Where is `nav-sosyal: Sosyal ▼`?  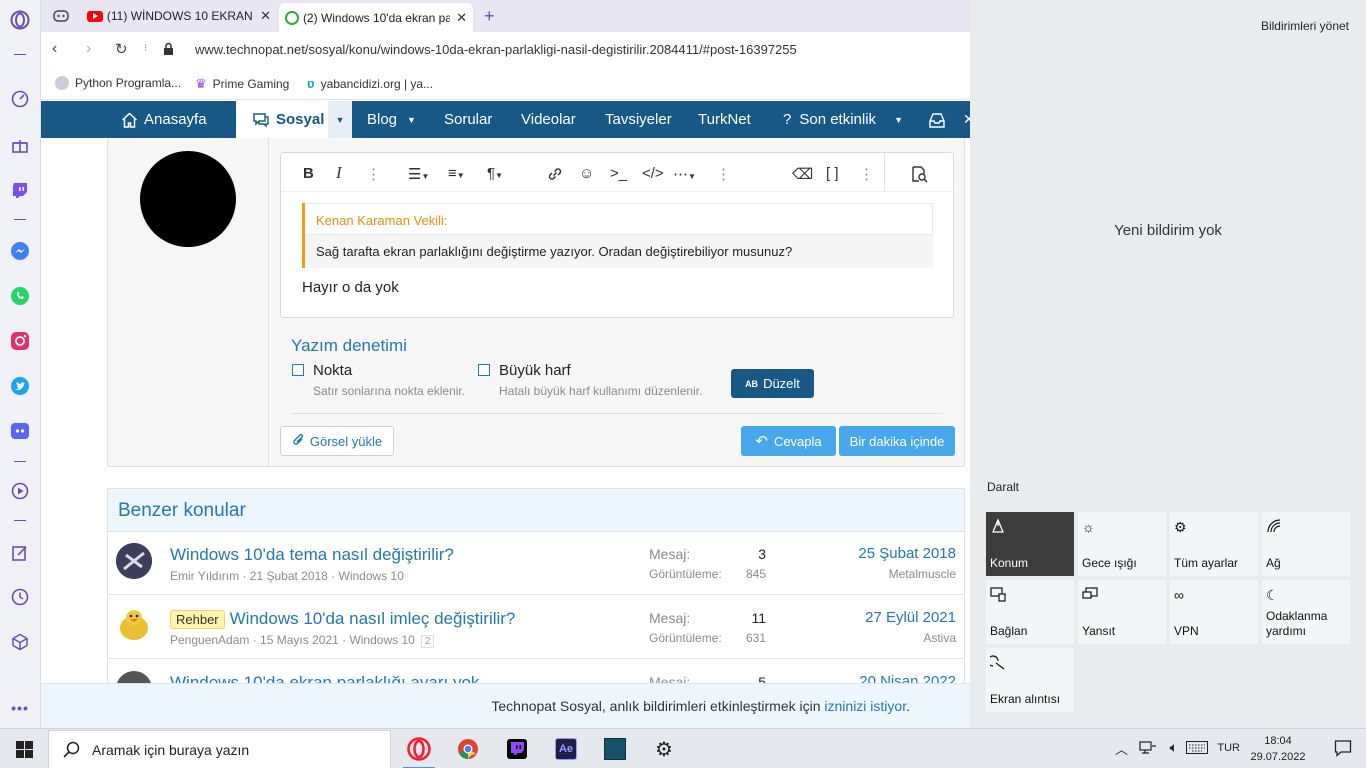
nav-sosyal: Sosyal ▼ is located at coordinates (294, 119).